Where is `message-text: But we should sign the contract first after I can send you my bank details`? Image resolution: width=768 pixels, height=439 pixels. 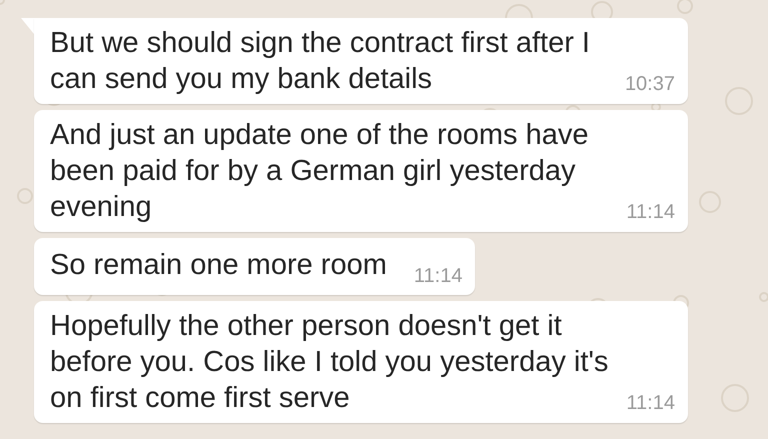 message-text: But we should sign the contract first after I can send you my bank details is located at coordinates (320, 61).